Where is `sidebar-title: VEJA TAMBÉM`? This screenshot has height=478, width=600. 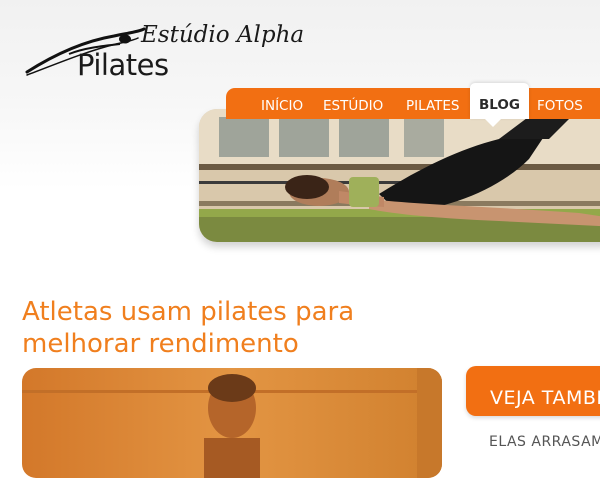 sidebar-title: VEJA TAMBÉM is located at coordinates (545, 398).